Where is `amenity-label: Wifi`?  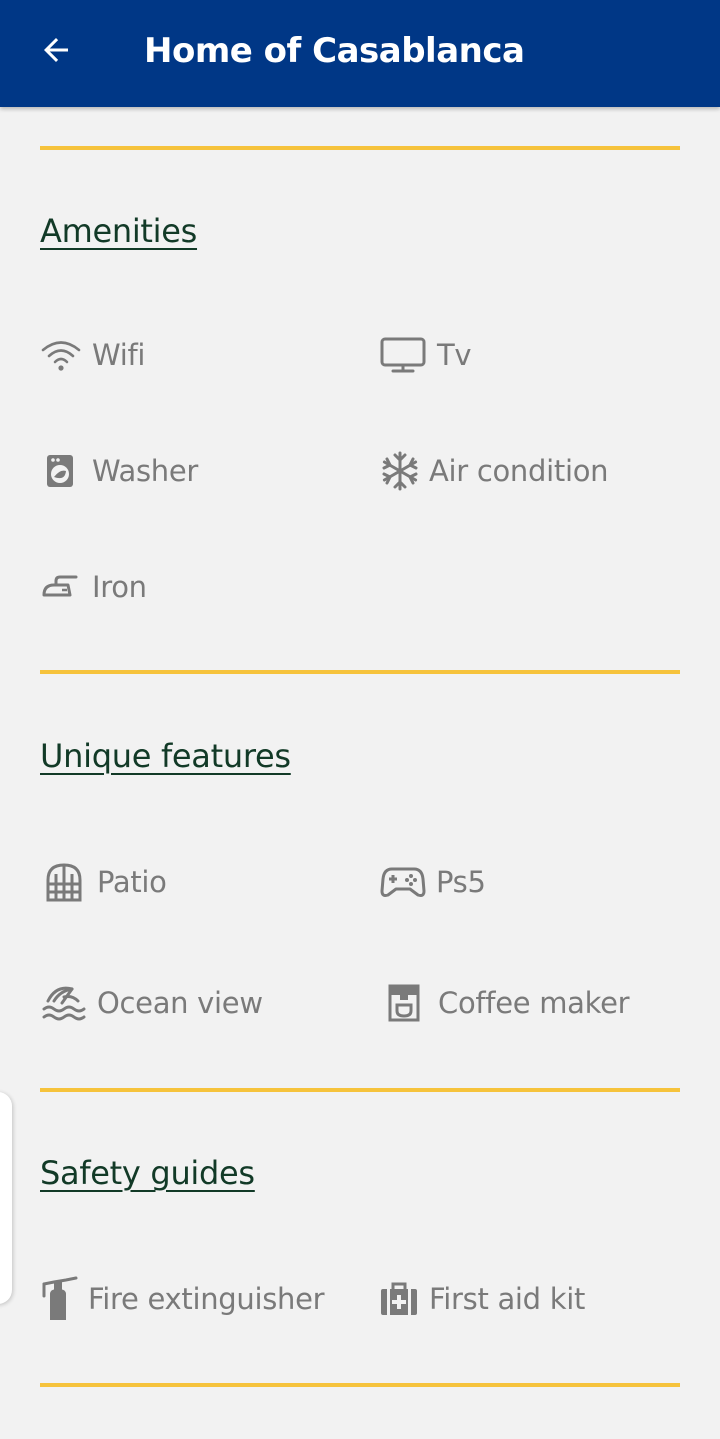
amenity-label: Wifi is located at coordinates (119, 355).